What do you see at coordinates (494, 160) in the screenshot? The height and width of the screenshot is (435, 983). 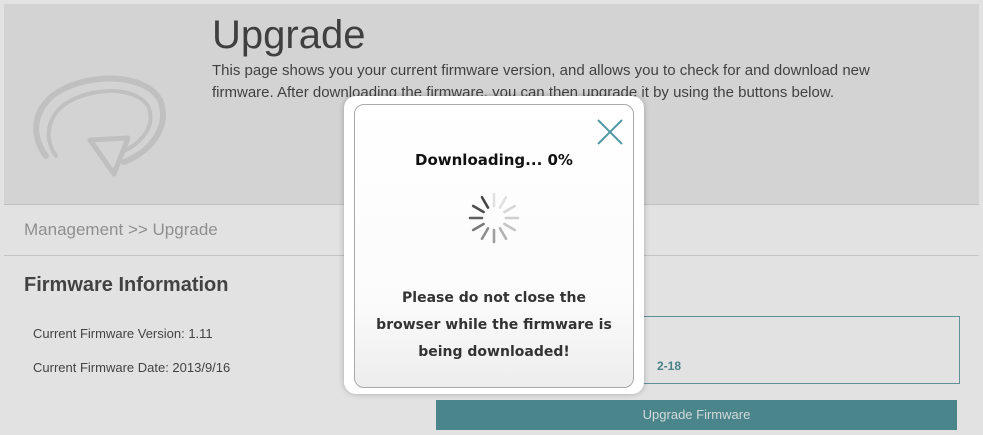 I see `download-progress-title: Downloading... 0%` at bounding box center [494, 160].